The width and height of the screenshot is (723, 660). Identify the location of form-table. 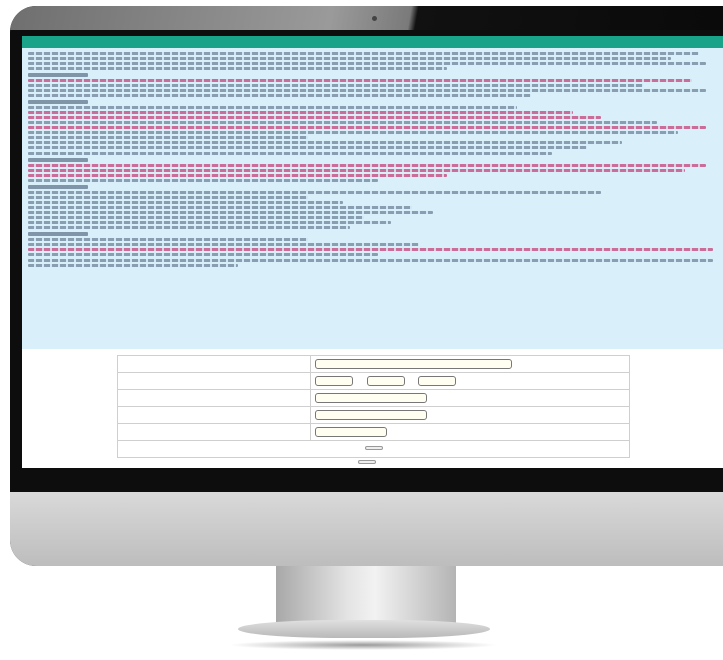
(373, 406).